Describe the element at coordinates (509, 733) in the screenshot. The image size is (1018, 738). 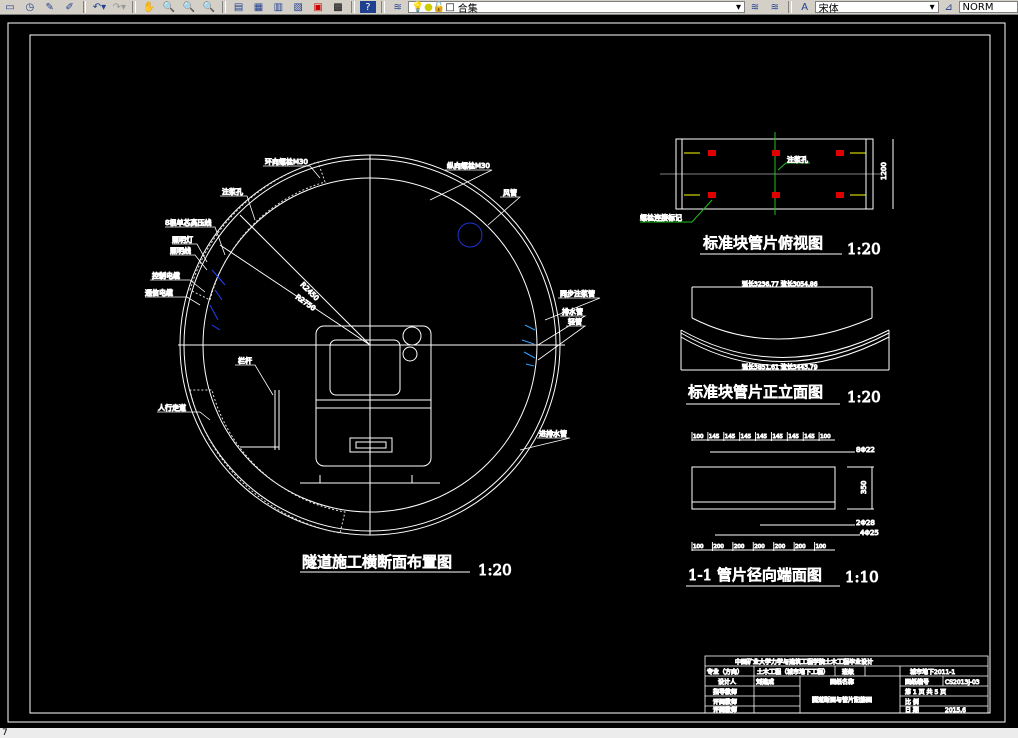
I see `command-line: 7` at that location.